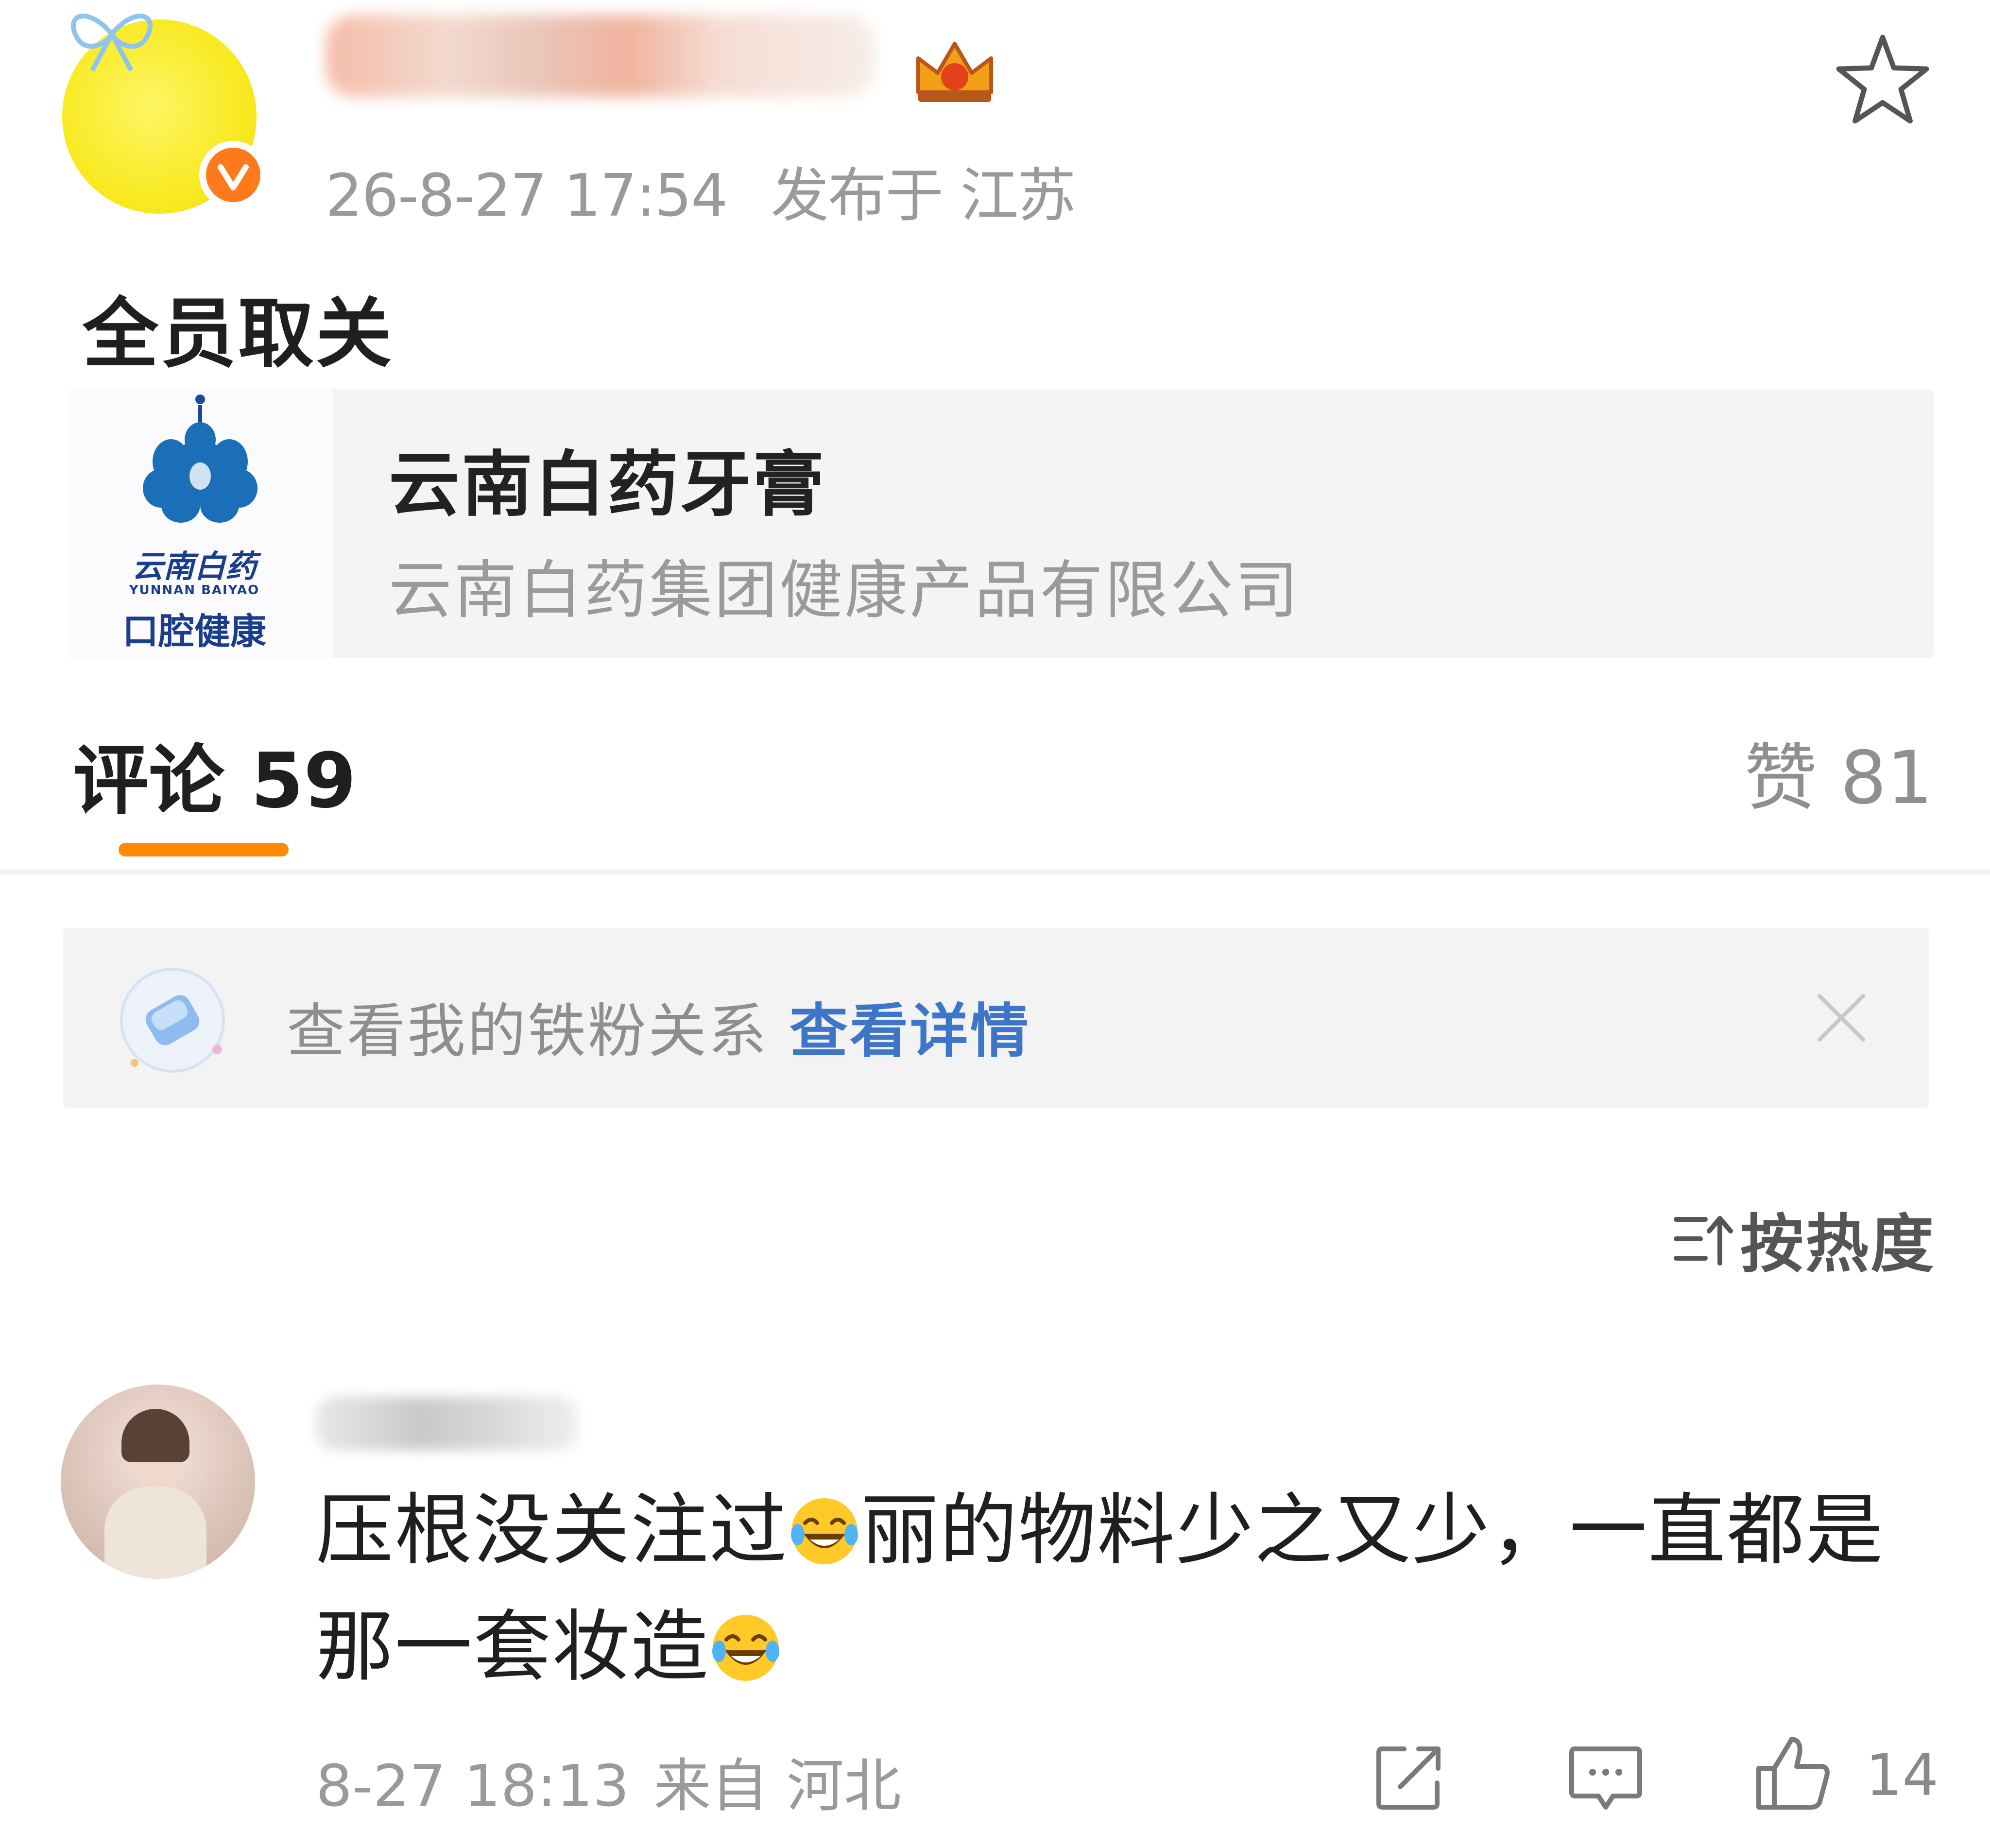  Describe the element at coordinates (173, 1020) in the screenshot. I see `fan-diamond-icon` at that location.